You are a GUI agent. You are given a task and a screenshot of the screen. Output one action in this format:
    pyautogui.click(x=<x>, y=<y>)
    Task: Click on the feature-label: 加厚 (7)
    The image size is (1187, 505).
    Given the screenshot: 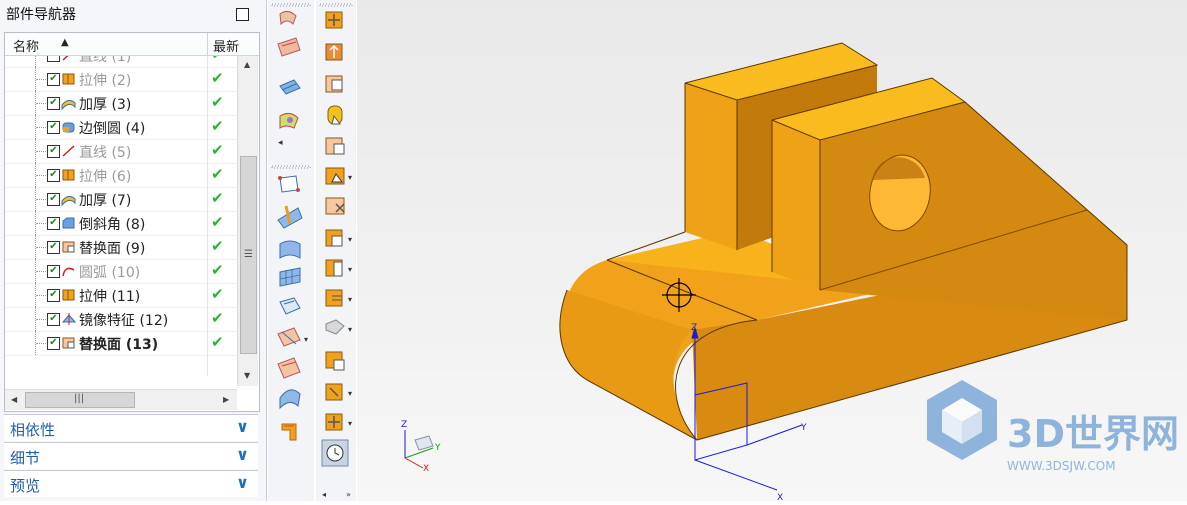 What is the action you would take?
    pyautogui.click(x=105, y=201)
    